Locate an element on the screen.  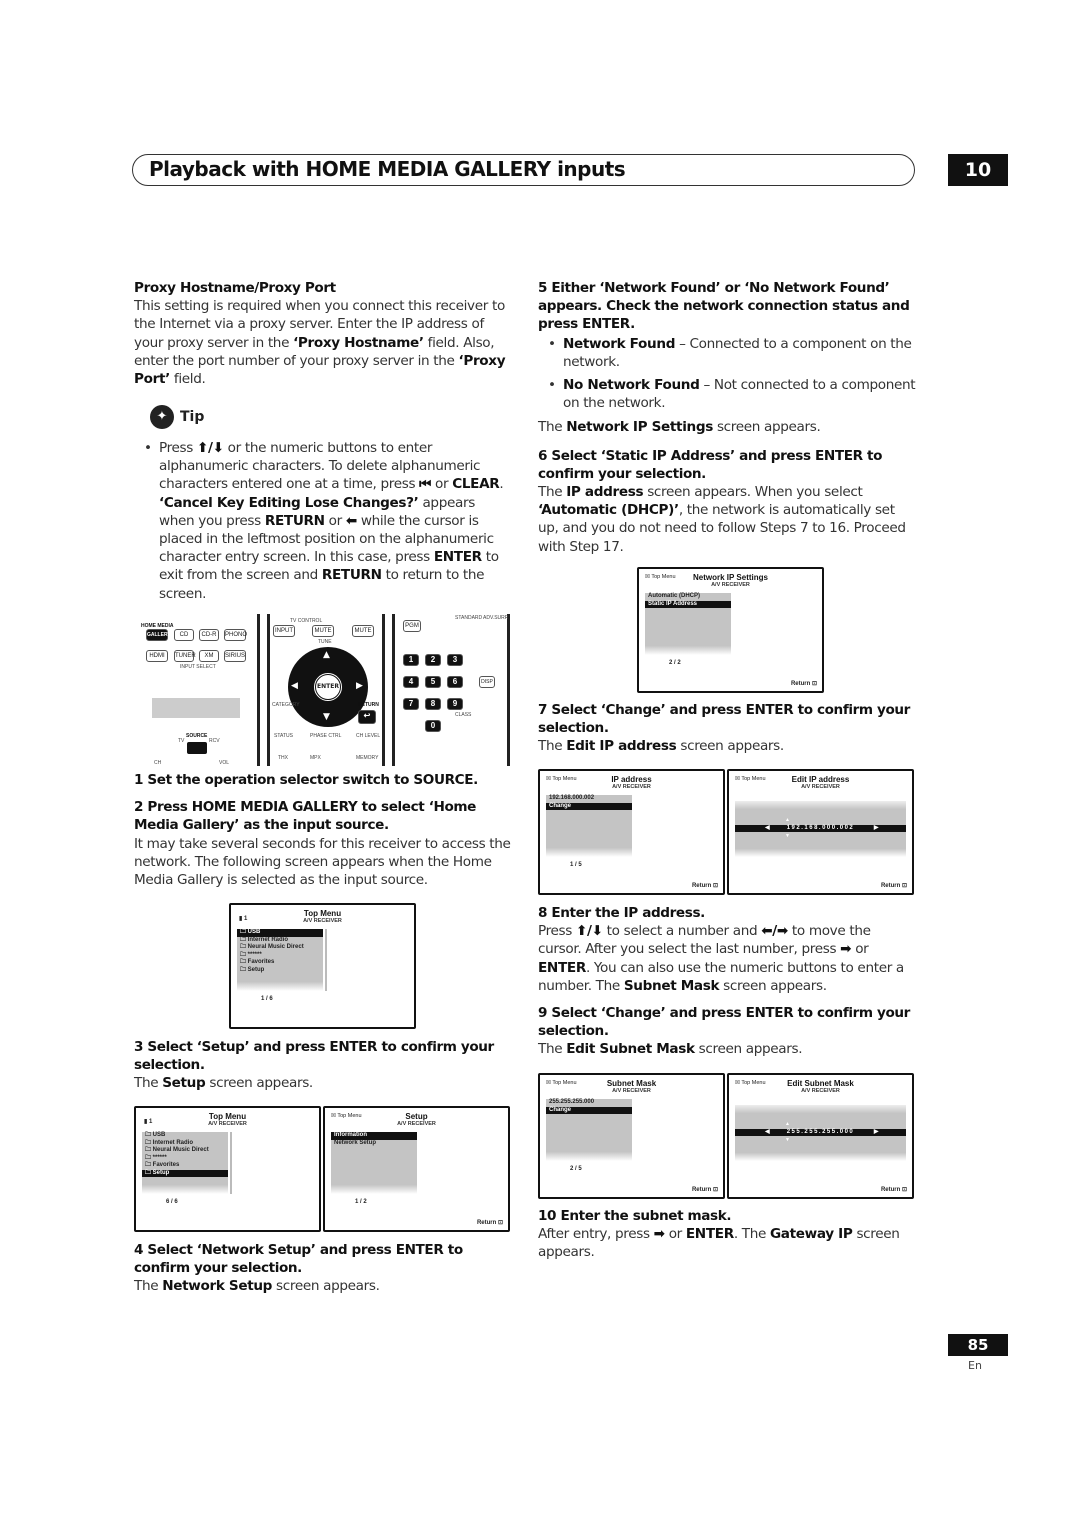
menu-item: Network Setup is located at coordinates (374, 1144).